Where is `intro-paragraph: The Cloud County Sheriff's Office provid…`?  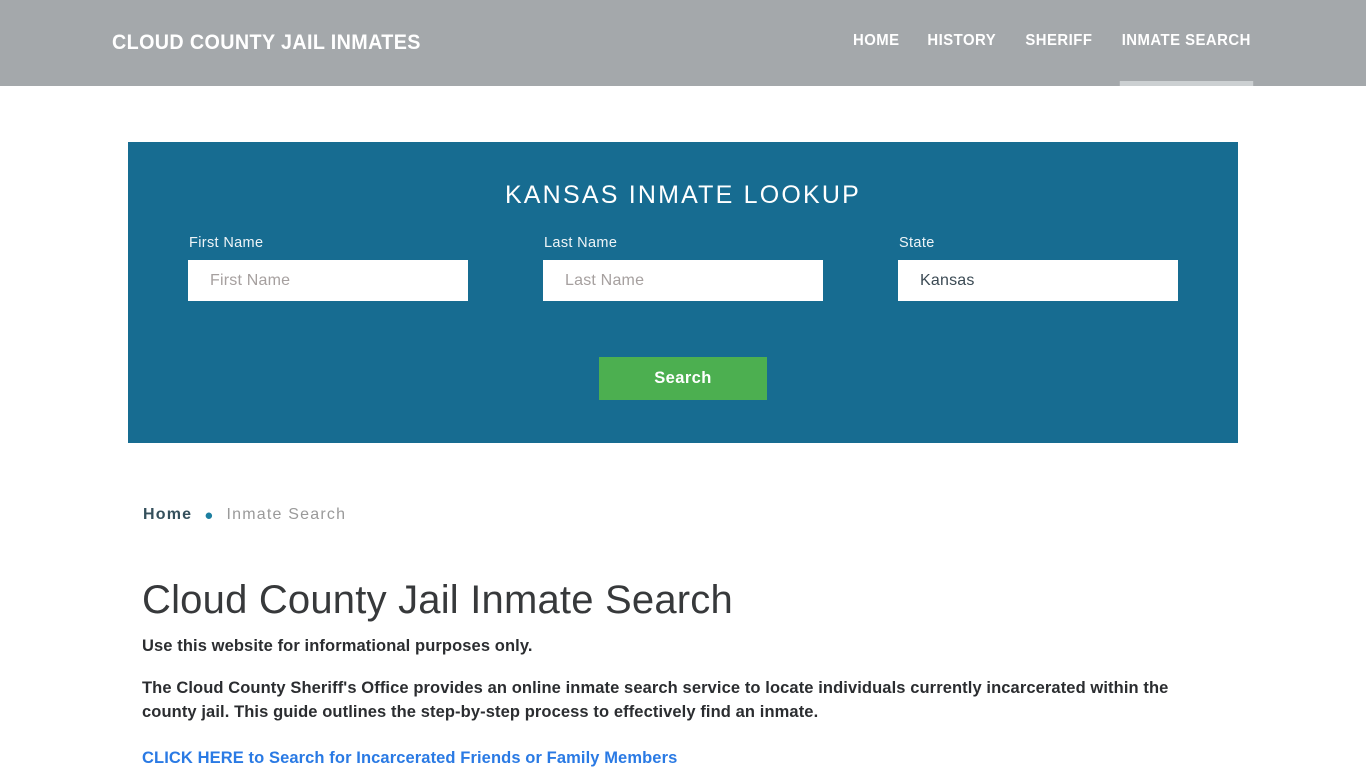
intro-paragraph: The Cloud County Sheriff's Office provid… is located at coordinates (655, 700).